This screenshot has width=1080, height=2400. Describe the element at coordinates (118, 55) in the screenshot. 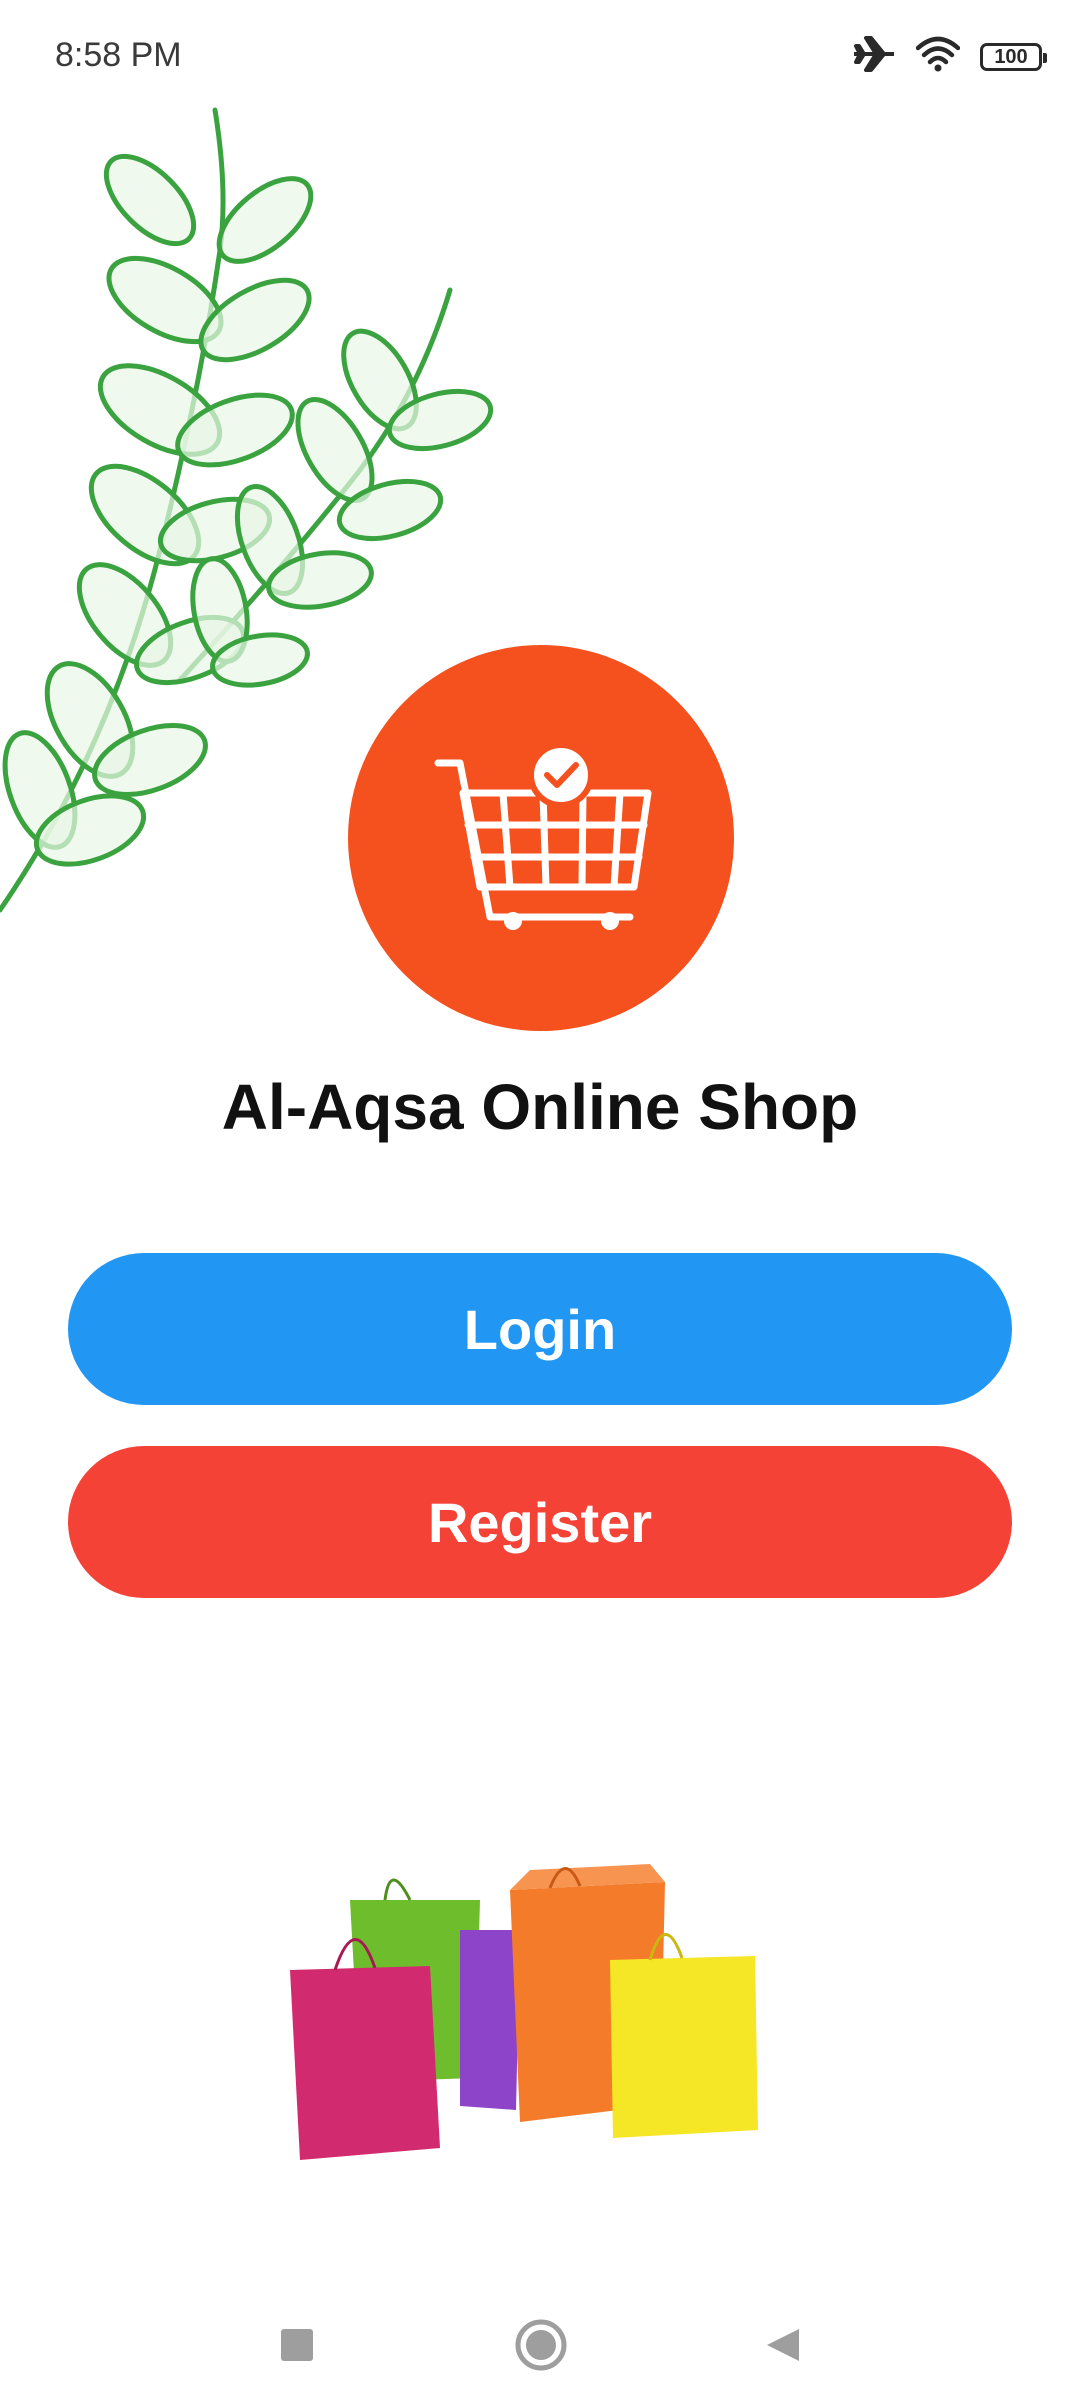

I see `status-time: 8:58 PM` at that location.